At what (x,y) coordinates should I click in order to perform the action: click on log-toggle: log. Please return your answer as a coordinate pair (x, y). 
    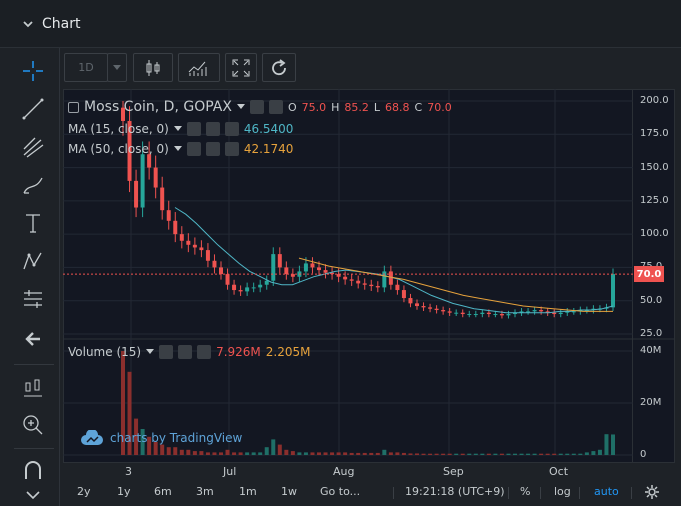
    Looking at the image, I should click on (562, 491).